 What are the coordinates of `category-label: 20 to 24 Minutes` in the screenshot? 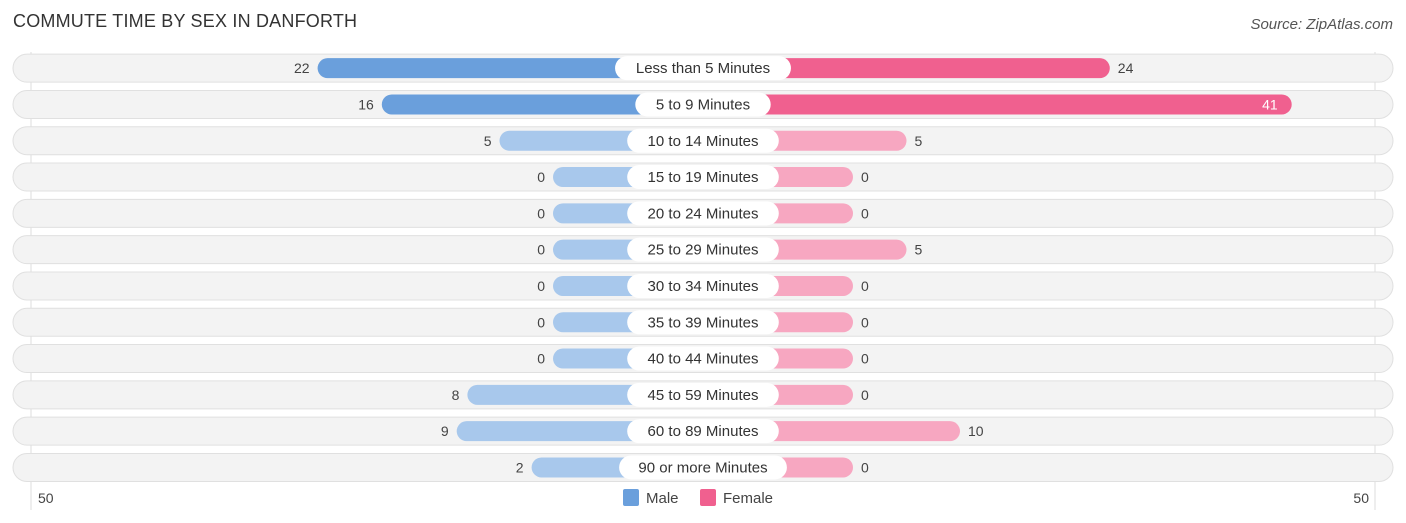 It's located at (703, 213).